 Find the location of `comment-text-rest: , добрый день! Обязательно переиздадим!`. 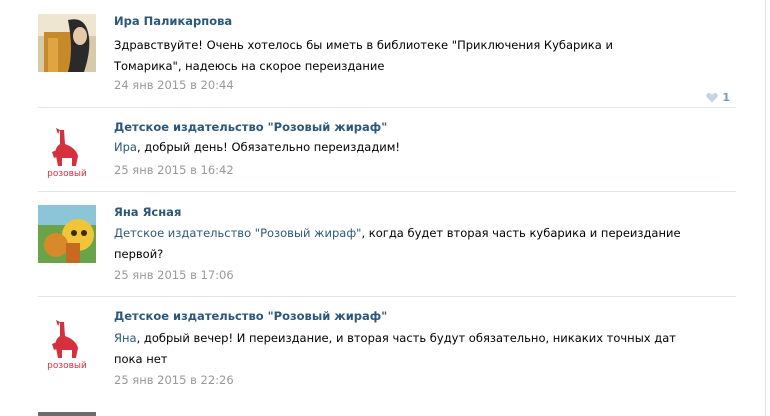

comment-text-rest: , добрый день! Обязательно переиздадим! is located at coordinates (268, 147).